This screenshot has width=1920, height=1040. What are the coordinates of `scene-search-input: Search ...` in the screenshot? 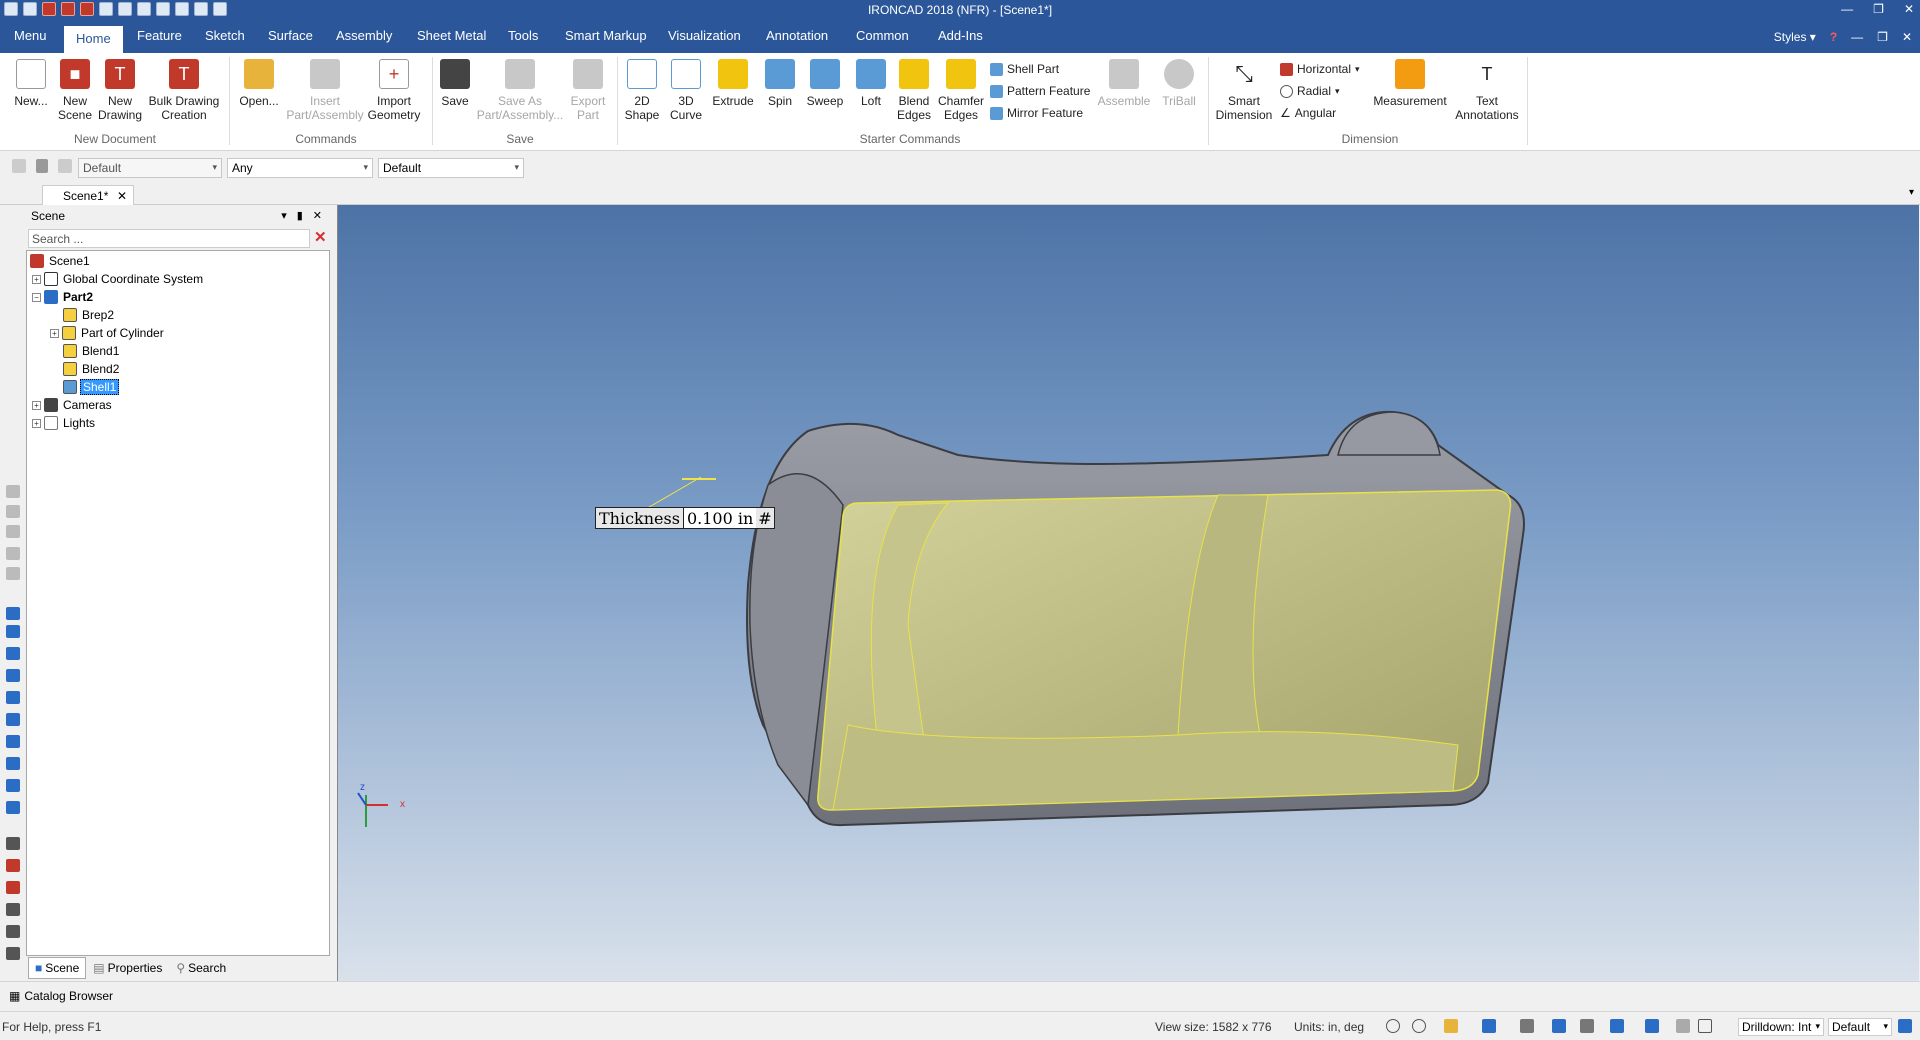 It's located at (169, 238).